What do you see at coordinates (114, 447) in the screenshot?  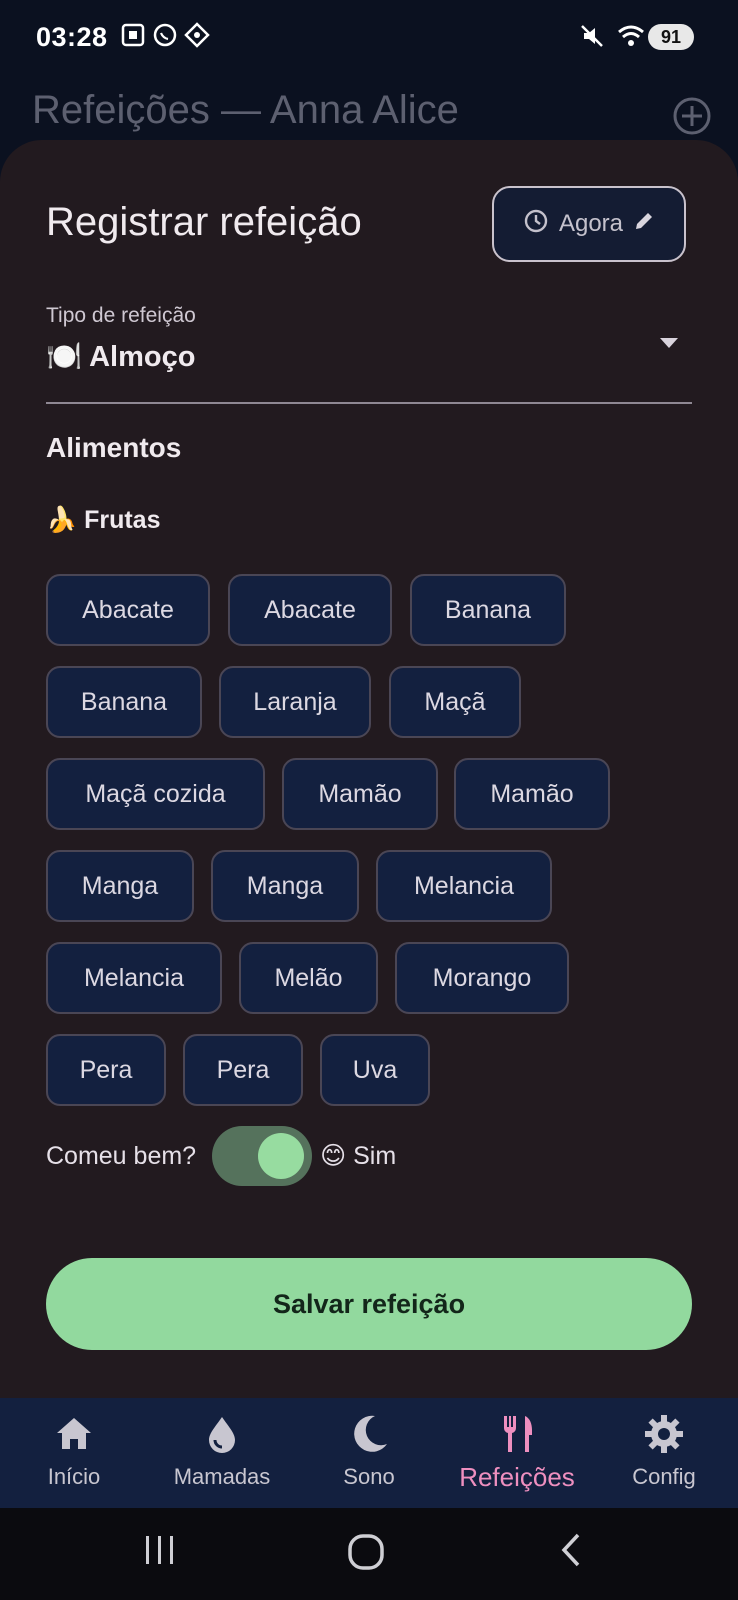 I see `foods-heading: Alimentos` at bounding box center [114, 447].